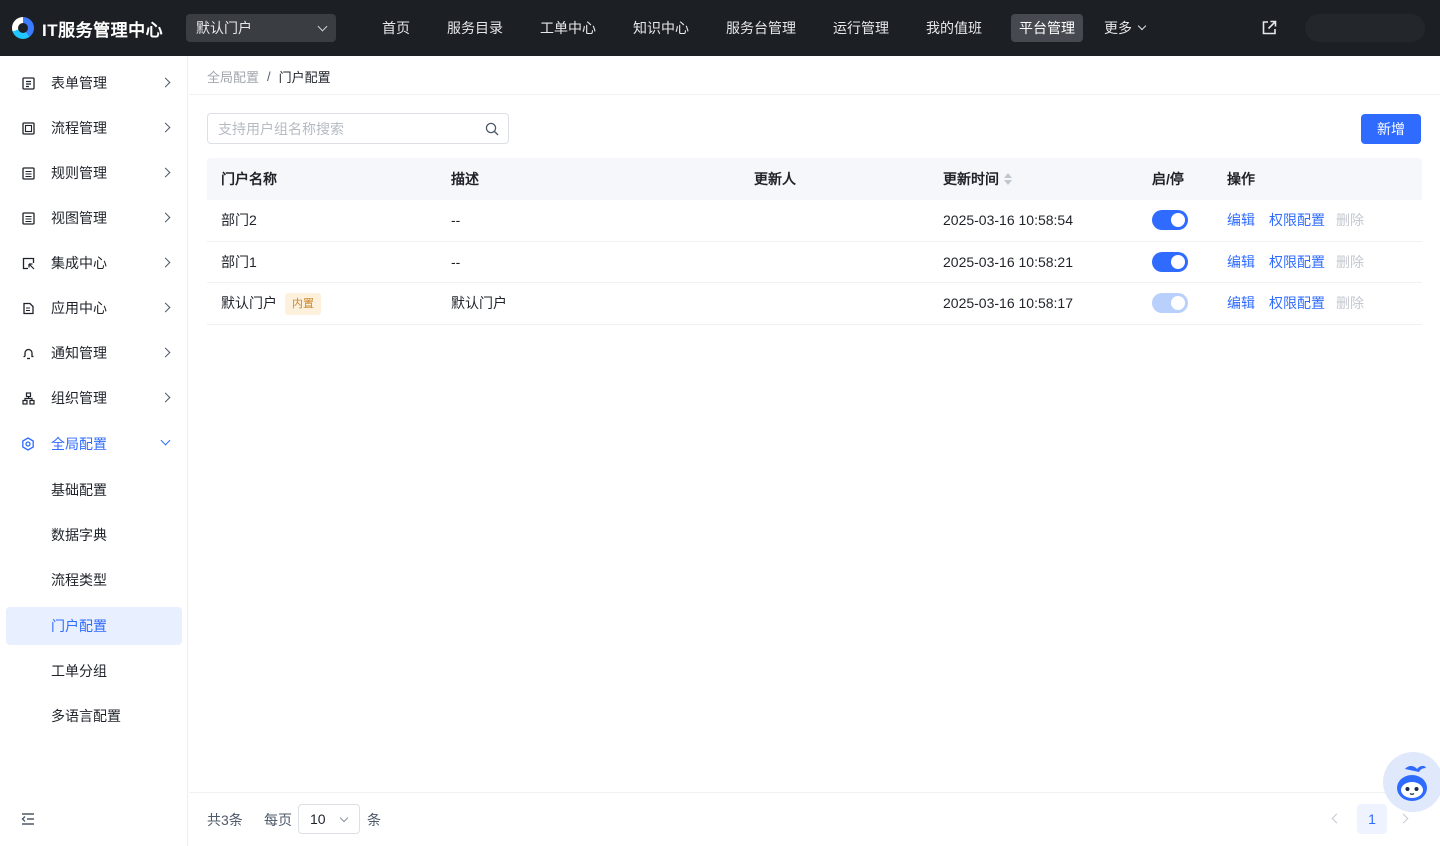 Image resolution: width=1440 pixels, height=846 pixels. I want to click on bell-icon, so click(28, 353).